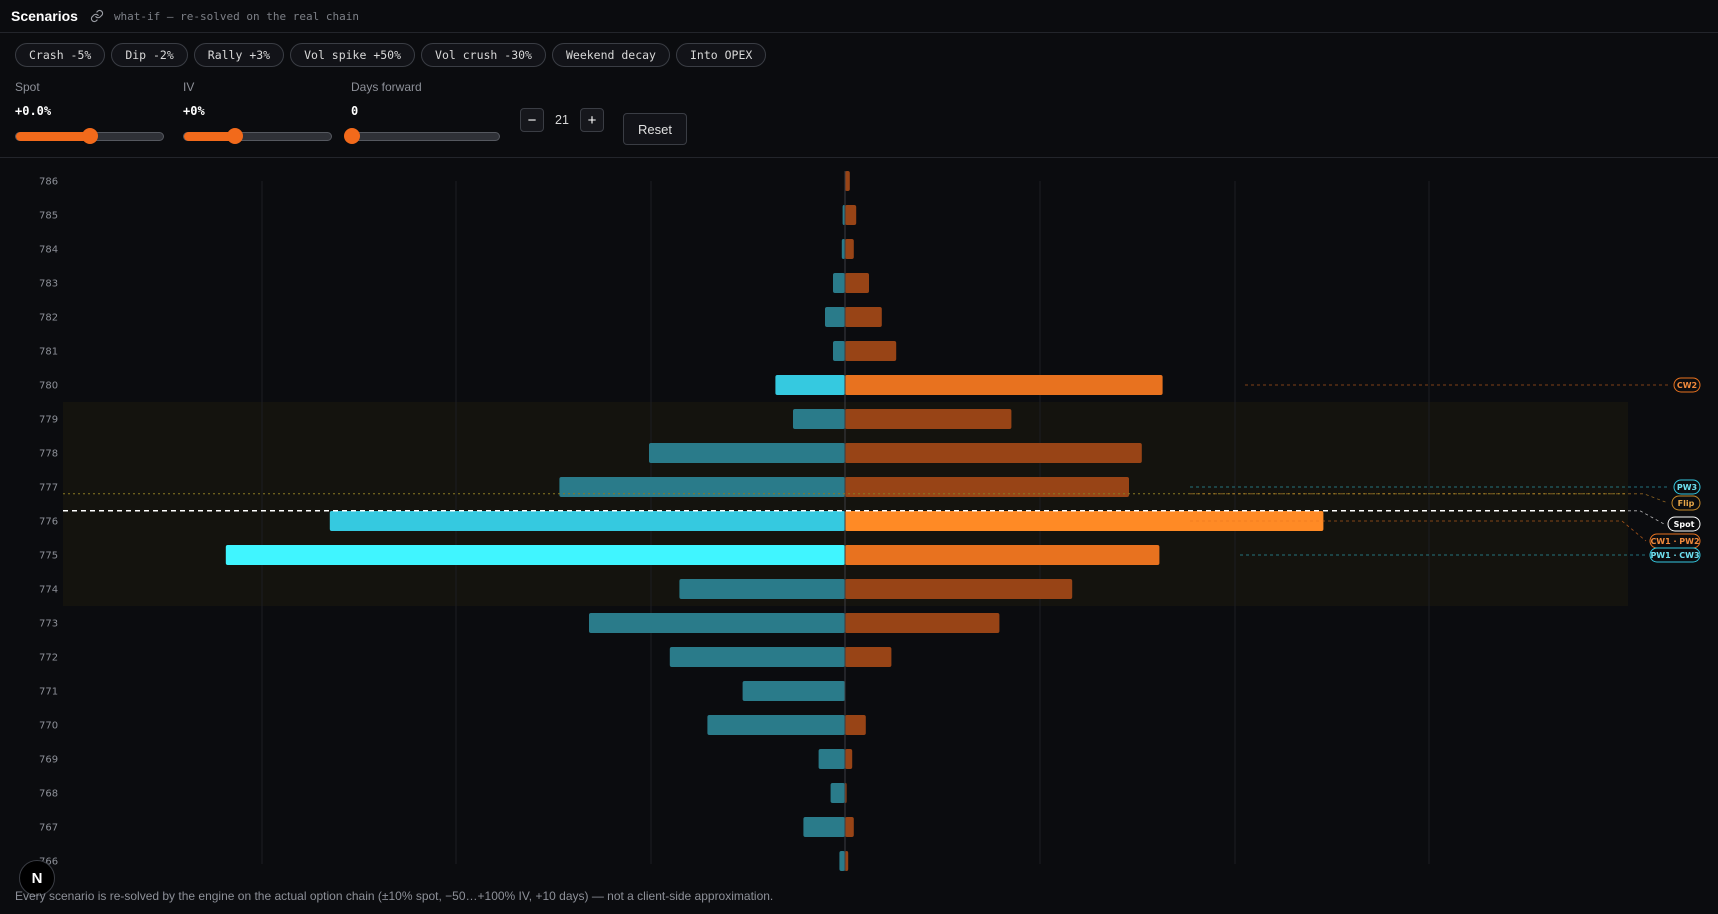 The width and height of the screenshot is (1718, 914). Describe the element at coordinates (48, 386) in the screenshot. I see `strike-label-780: 780` at that location.